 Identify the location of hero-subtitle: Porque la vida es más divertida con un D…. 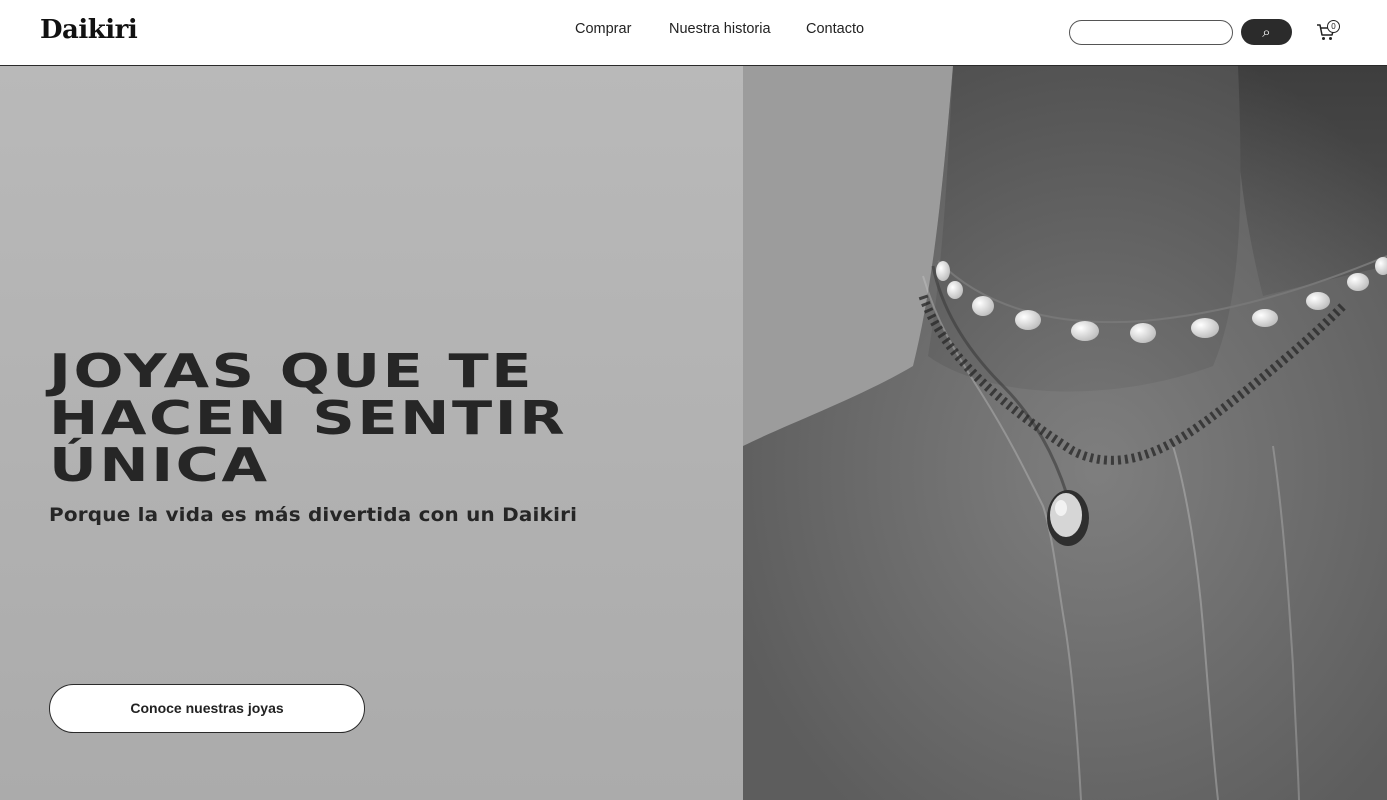
(313, 515).